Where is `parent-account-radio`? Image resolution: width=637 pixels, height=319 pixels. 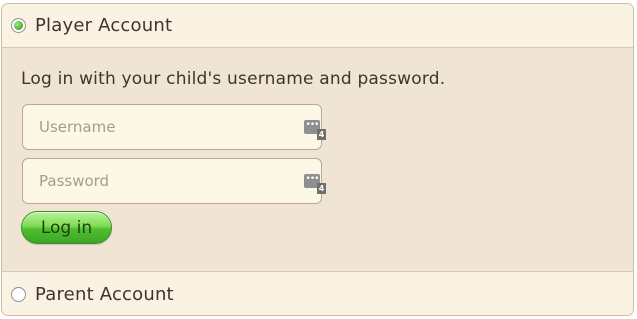 parent-account-radio is located at coordinates (18, 294).